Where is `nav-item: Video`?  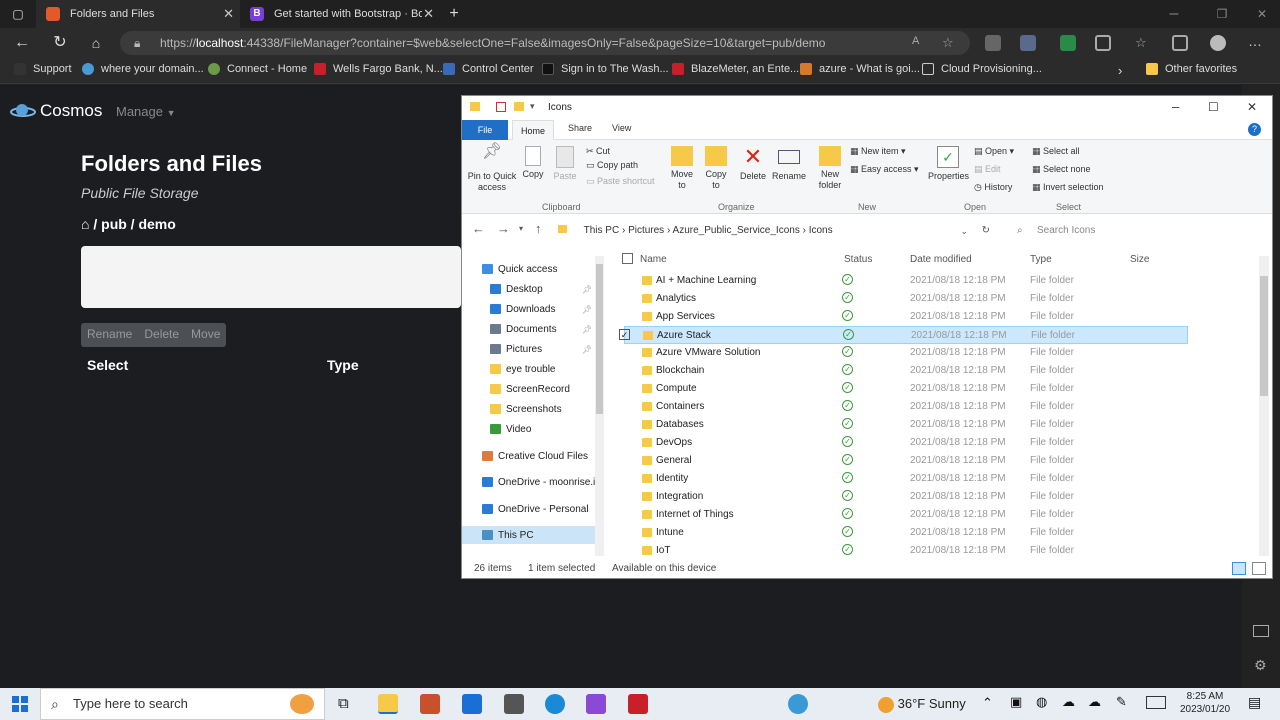
nav-item: Video is located at coordinates (532, 429).